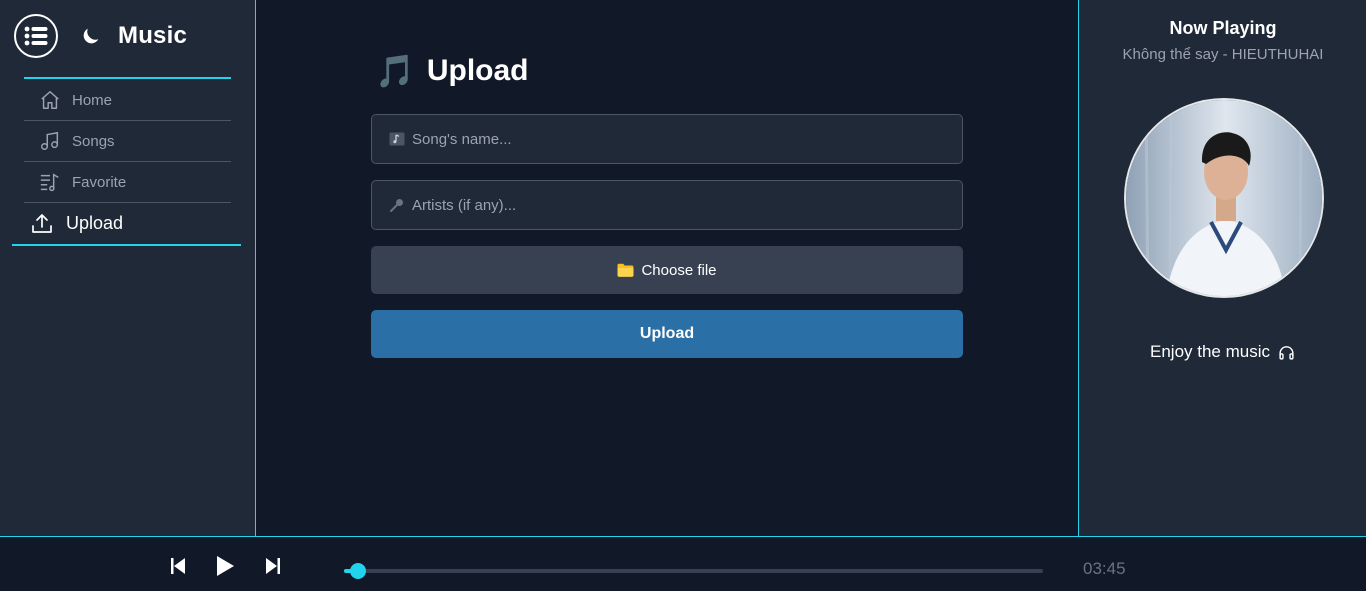 This screenshot has width=1366, height=591. Describe the element at coordinates (679, 270) in the screenshot. I see `choose-file-label: Choose file` at that location.